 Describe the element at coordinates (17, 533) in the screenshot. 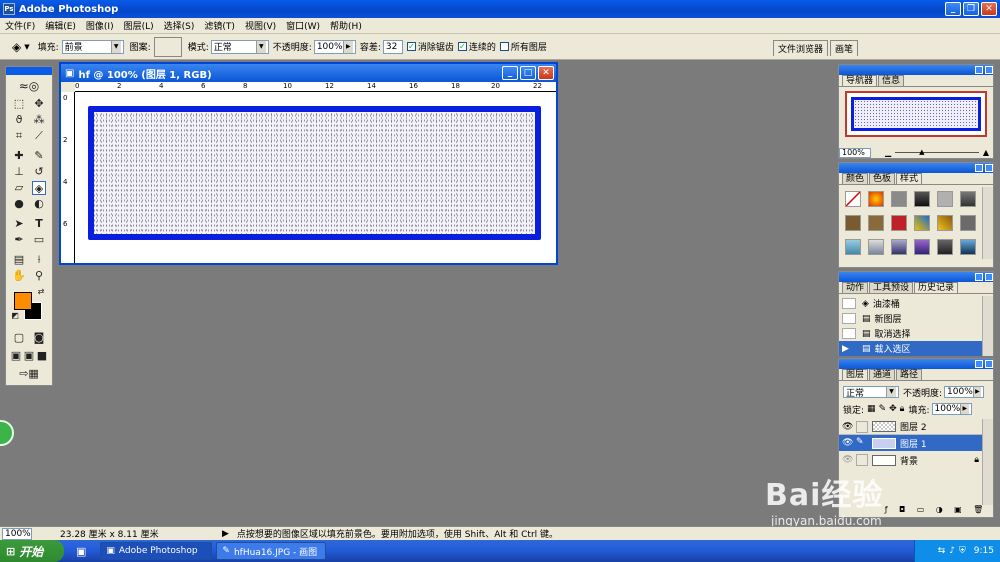

I see `status-zoom: 100%` at that location.